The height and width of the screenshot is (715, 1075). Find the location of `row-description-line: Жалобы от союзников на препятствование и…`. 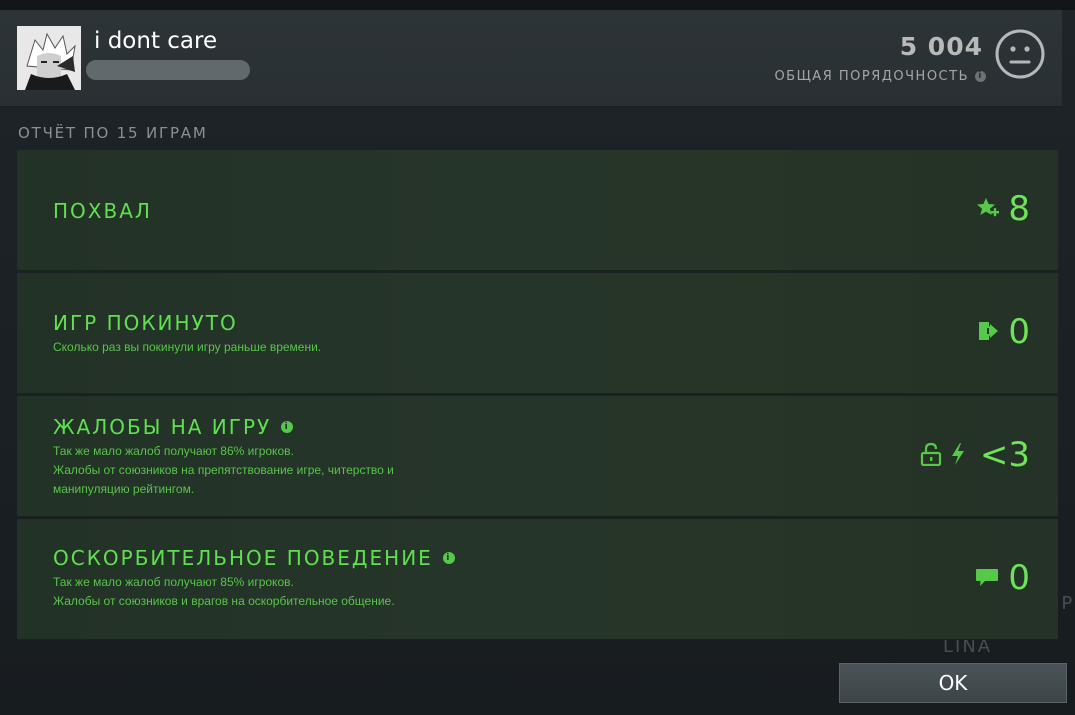

row-description-line: Жалобы от союзников на препятствование и… is located at coordinates (223, 470).